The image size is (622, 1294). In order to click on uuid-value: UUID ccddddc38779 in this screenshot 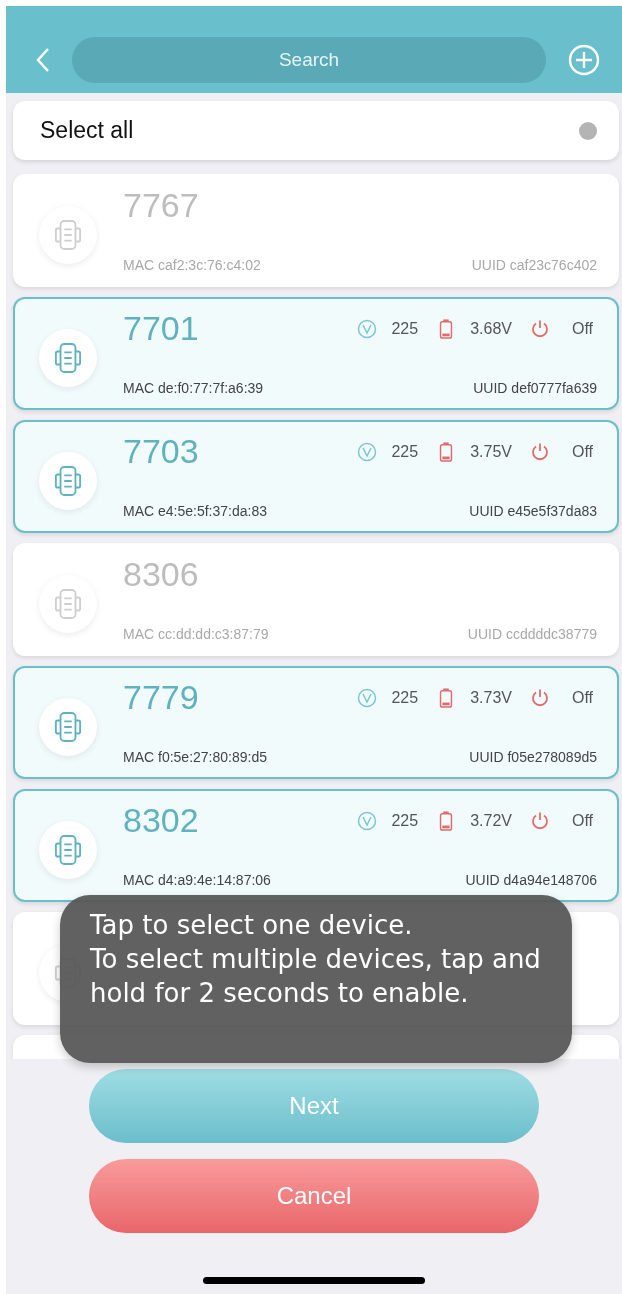, I will do `click(532, 634)`.